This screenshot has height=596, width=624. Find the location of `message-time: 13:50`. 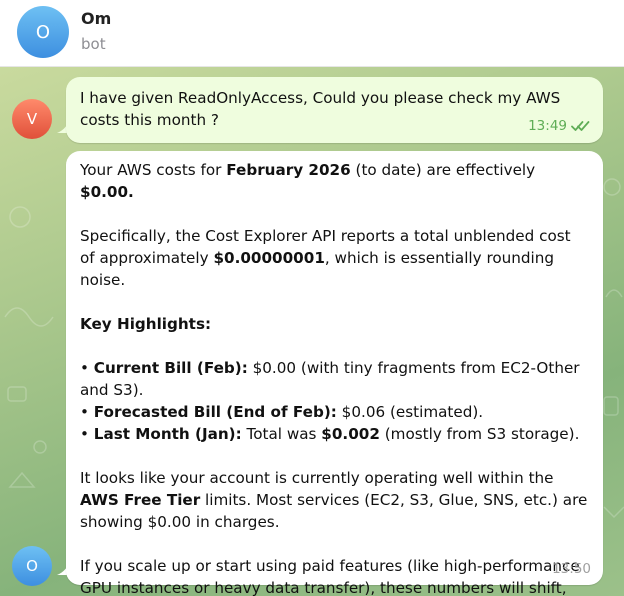

message-time: 13:50 is located at coordinates (571, 569).